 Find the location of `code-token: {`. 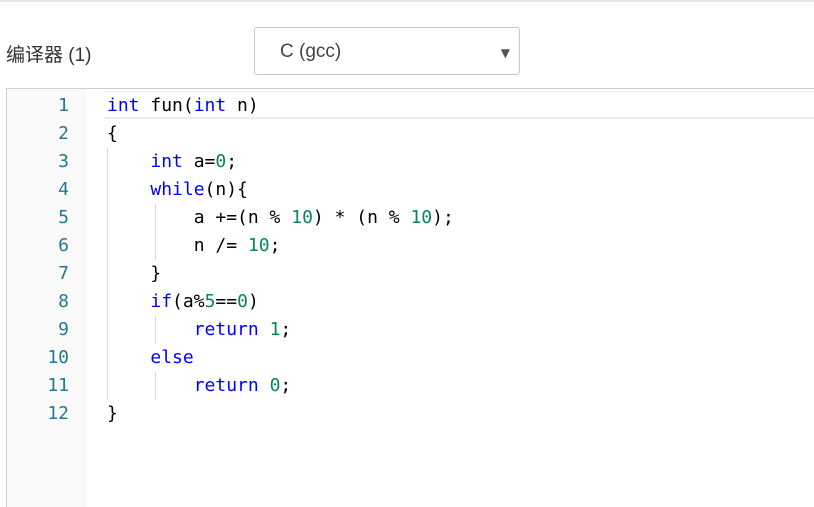

code-token: { is located at coordinates (112, 133).